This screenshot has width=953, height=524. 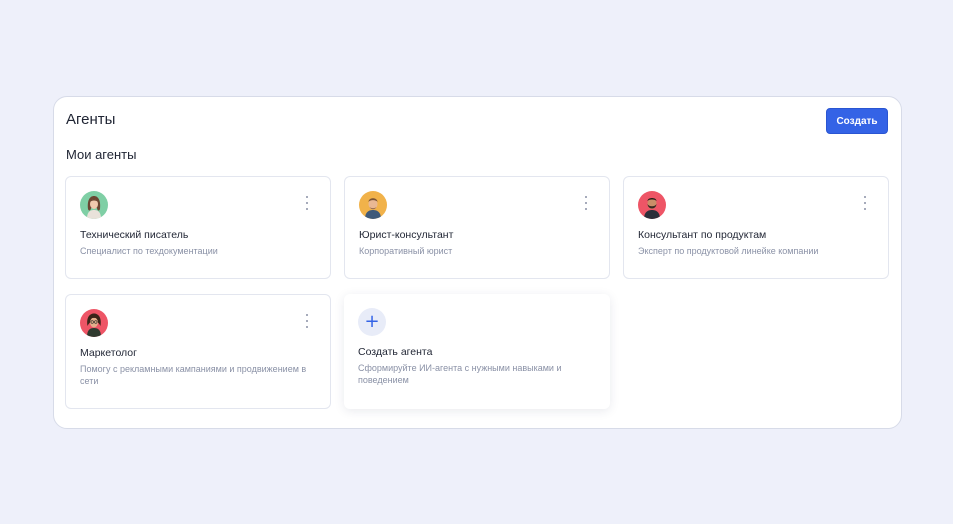 What do you see at coordinates (857, 121) in the screenshot?
I see `create-button: Создать` at bounding box center [857, 121].